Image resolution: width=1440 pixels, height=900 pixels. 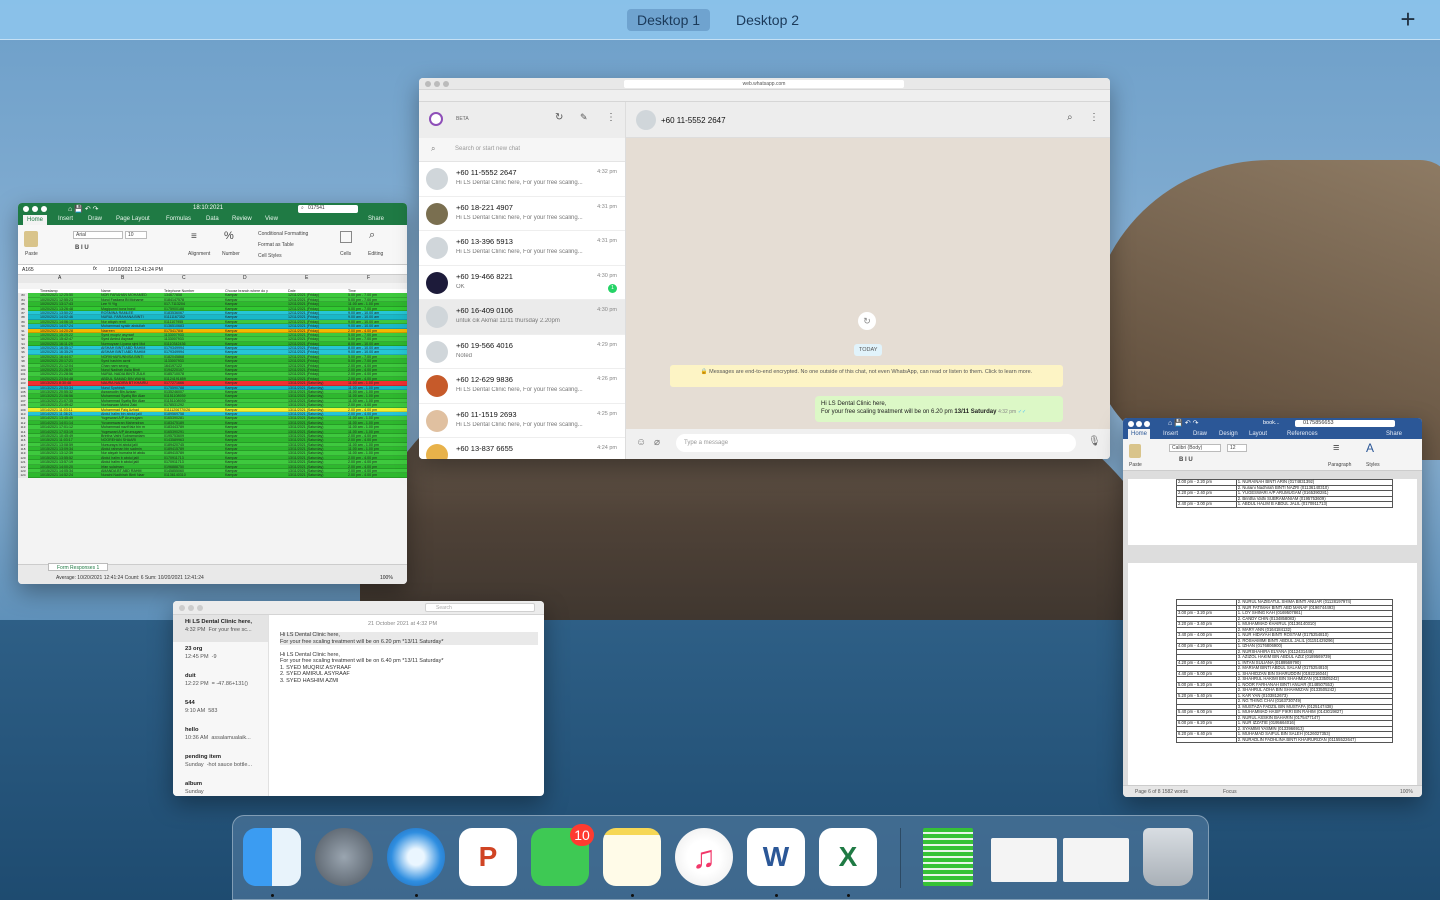 I want to click on safari-app-icon, so click(x=416, y=857).